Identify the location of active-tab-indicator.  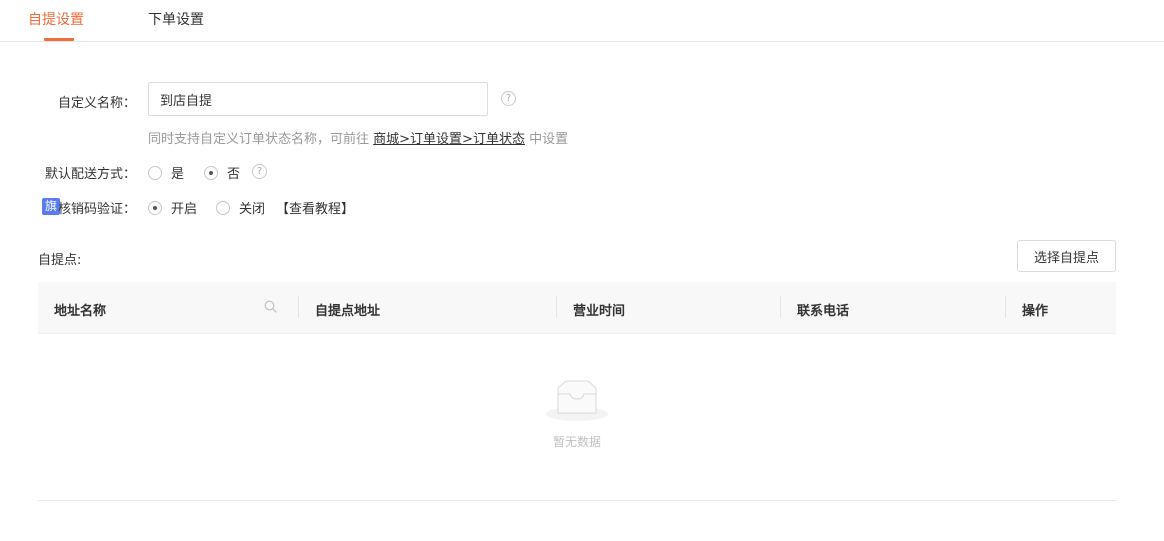
(59, 39).